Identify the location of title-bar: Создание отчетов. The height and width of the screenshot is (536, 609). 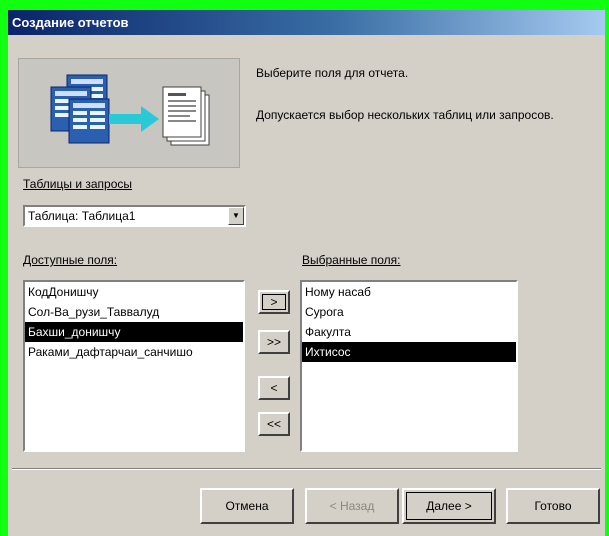
(306, 22).